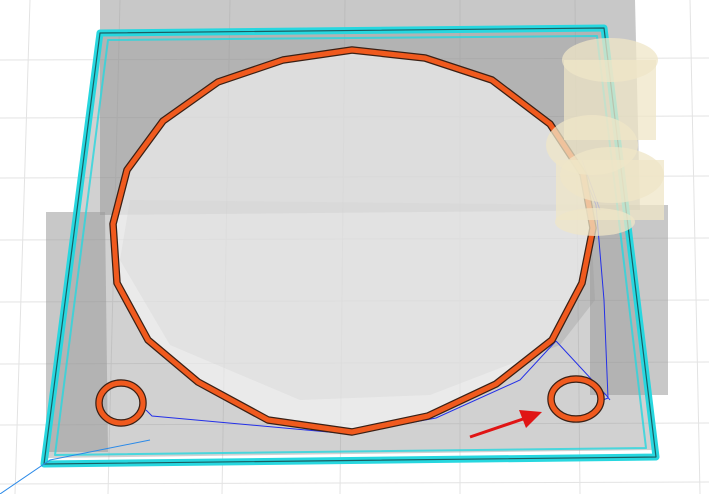 The height and width of the screenshot is (494, 709). What do you see at coordinates (595, 222) in the screenshot?
I see `ghost-shape` at bounding box center [595, 222].